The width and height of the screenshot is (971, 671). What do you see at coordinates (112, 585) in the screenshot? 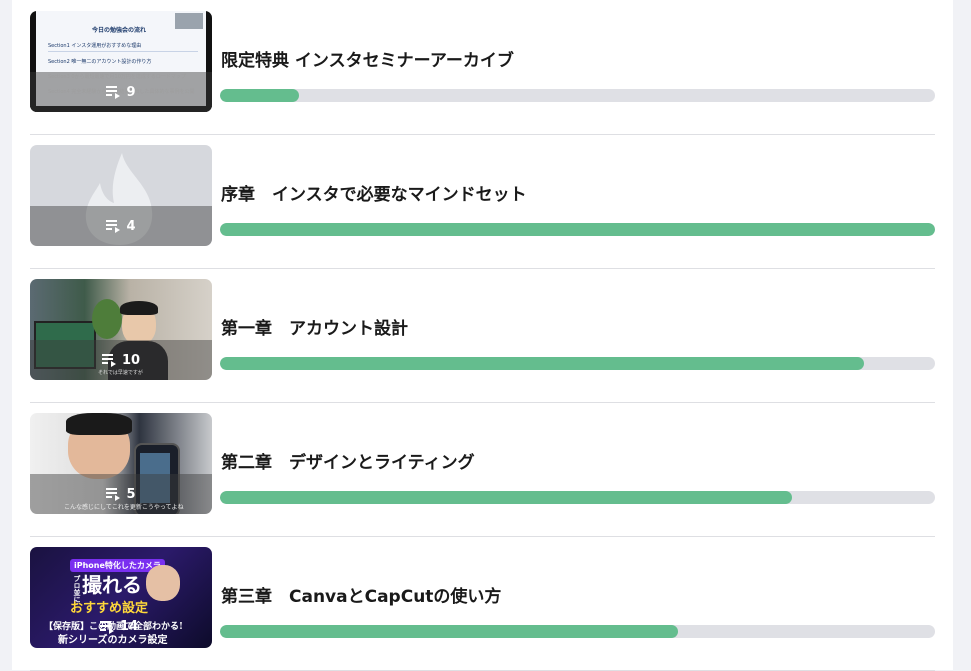
I see `thumb-big-text: 撮れる` at bounding box center [112, 585].